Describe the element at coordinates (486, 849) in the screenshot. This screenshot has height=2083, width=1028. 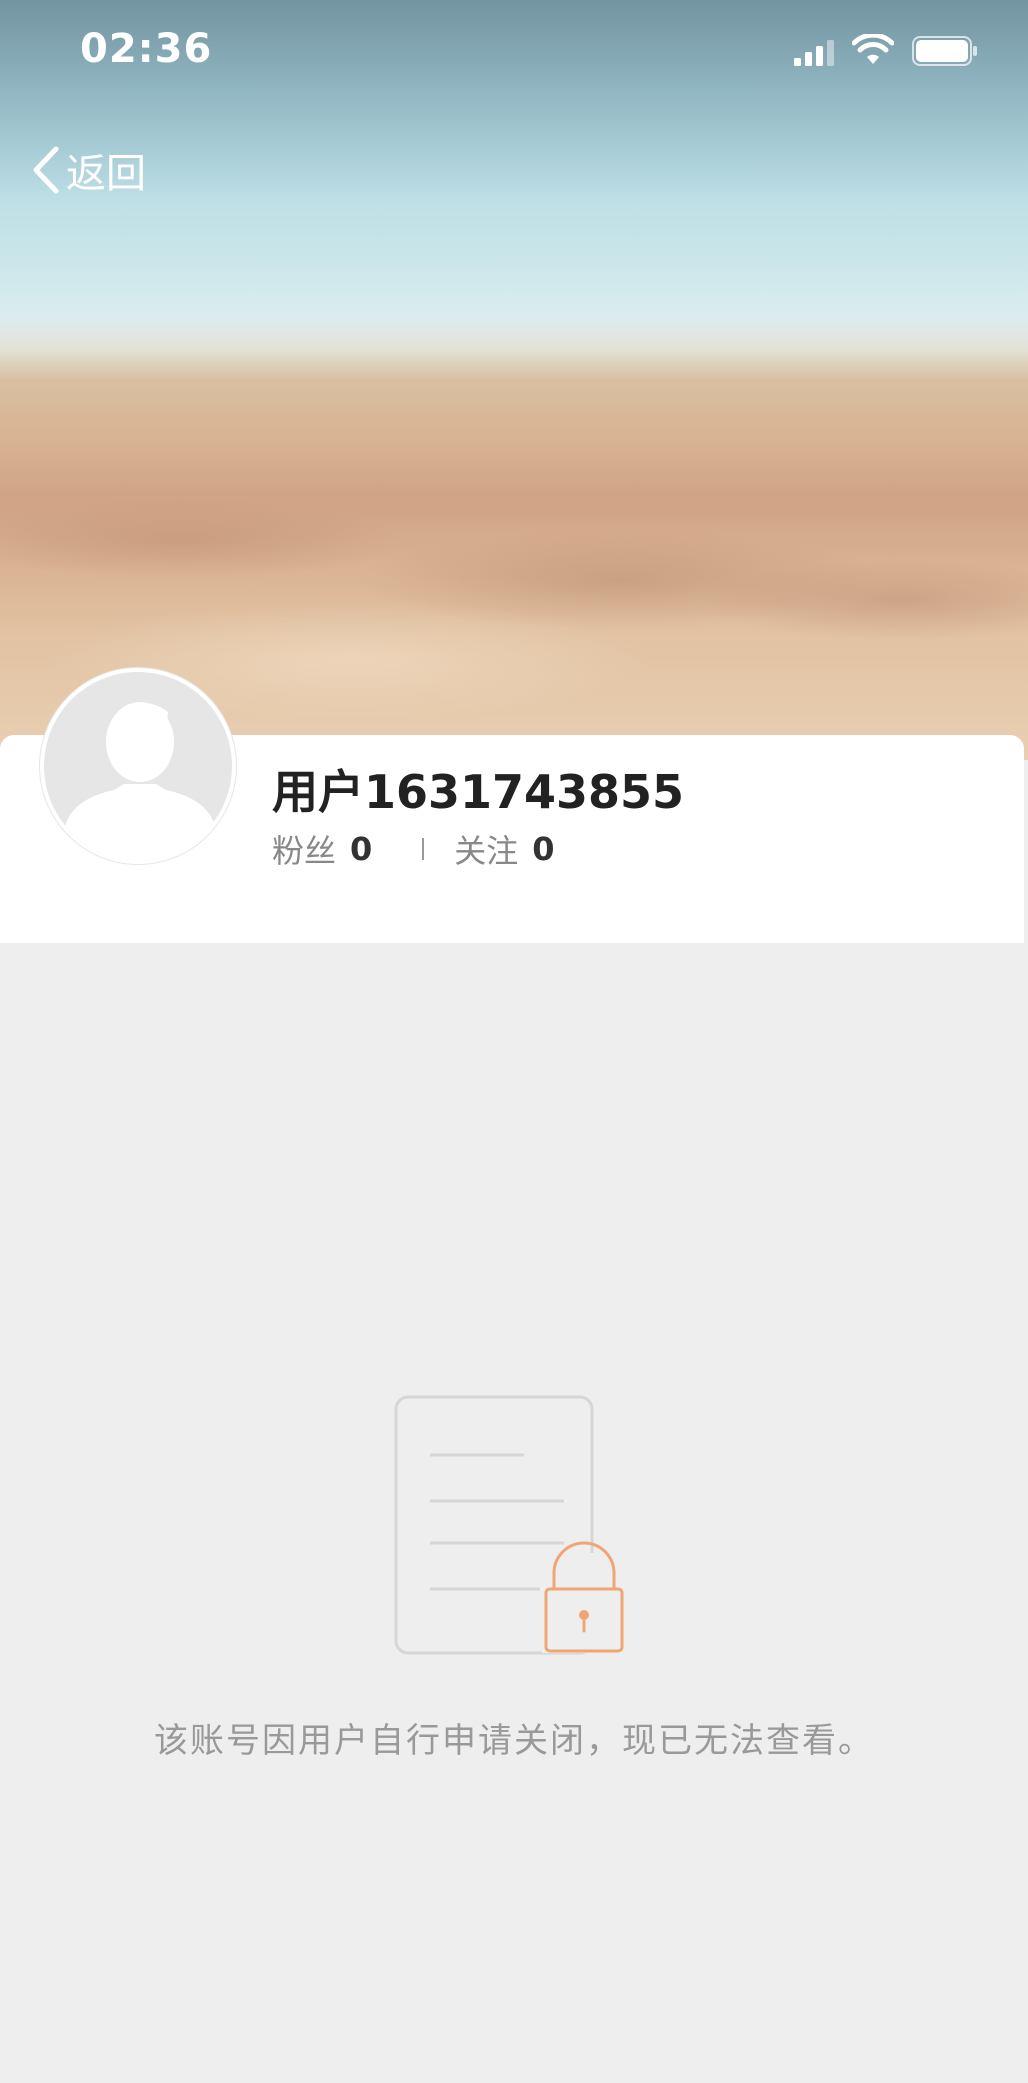
I see `following-label: 关注` at that location.